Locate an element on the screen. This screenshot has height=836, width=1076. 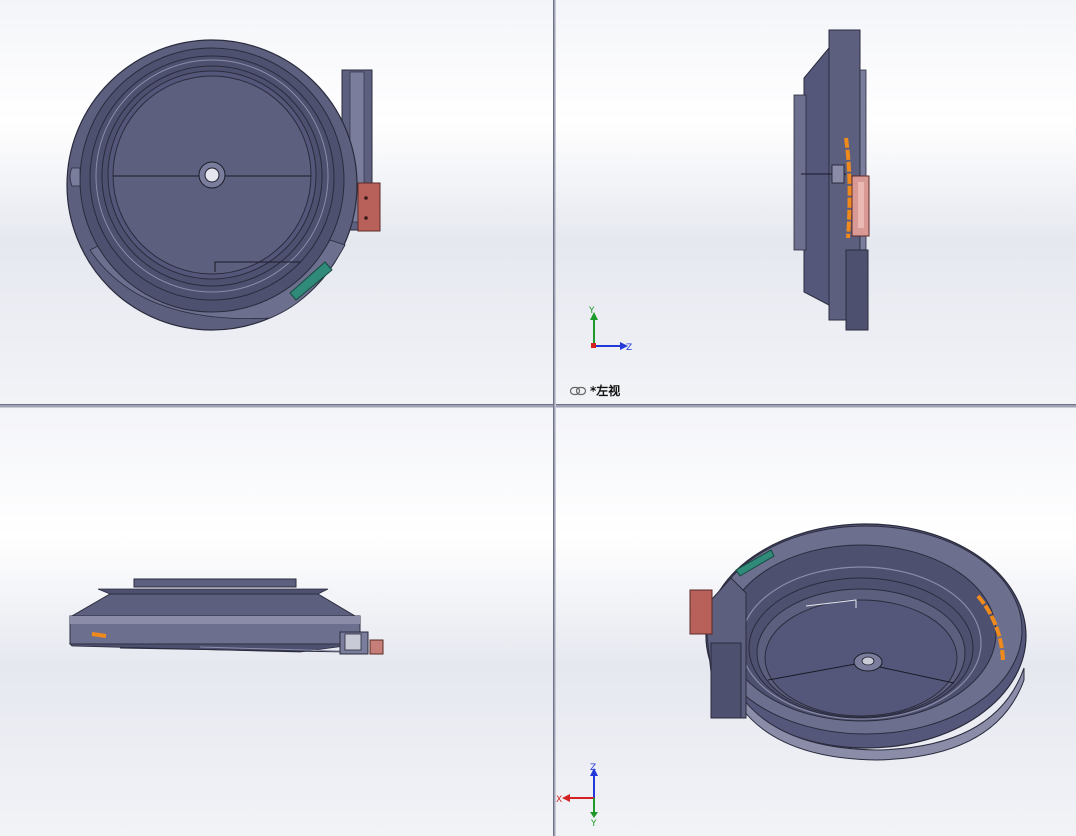
axis-y-label: Y is located at coordinates (591, 311).